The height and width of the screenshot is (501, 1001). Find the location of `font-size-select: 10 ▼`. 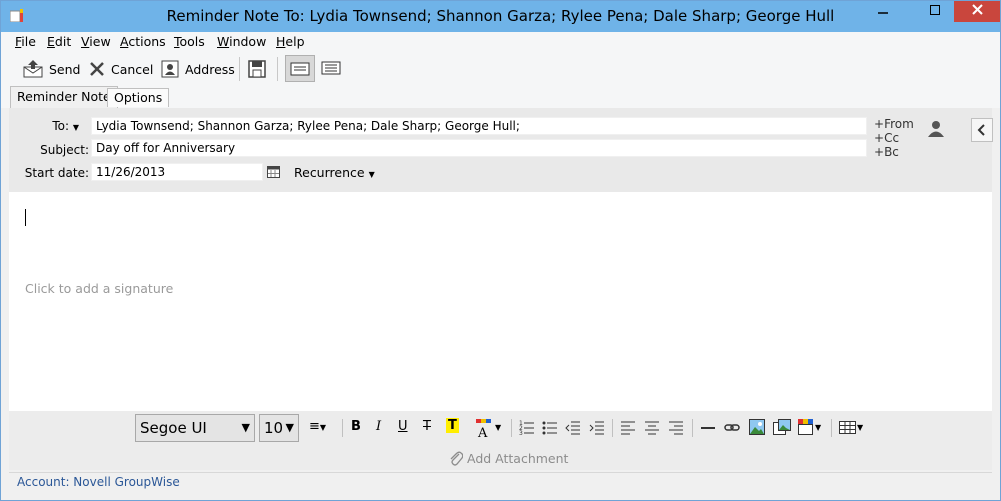

font-size-select: 10 ▼ is located at coordinates (279, 428).